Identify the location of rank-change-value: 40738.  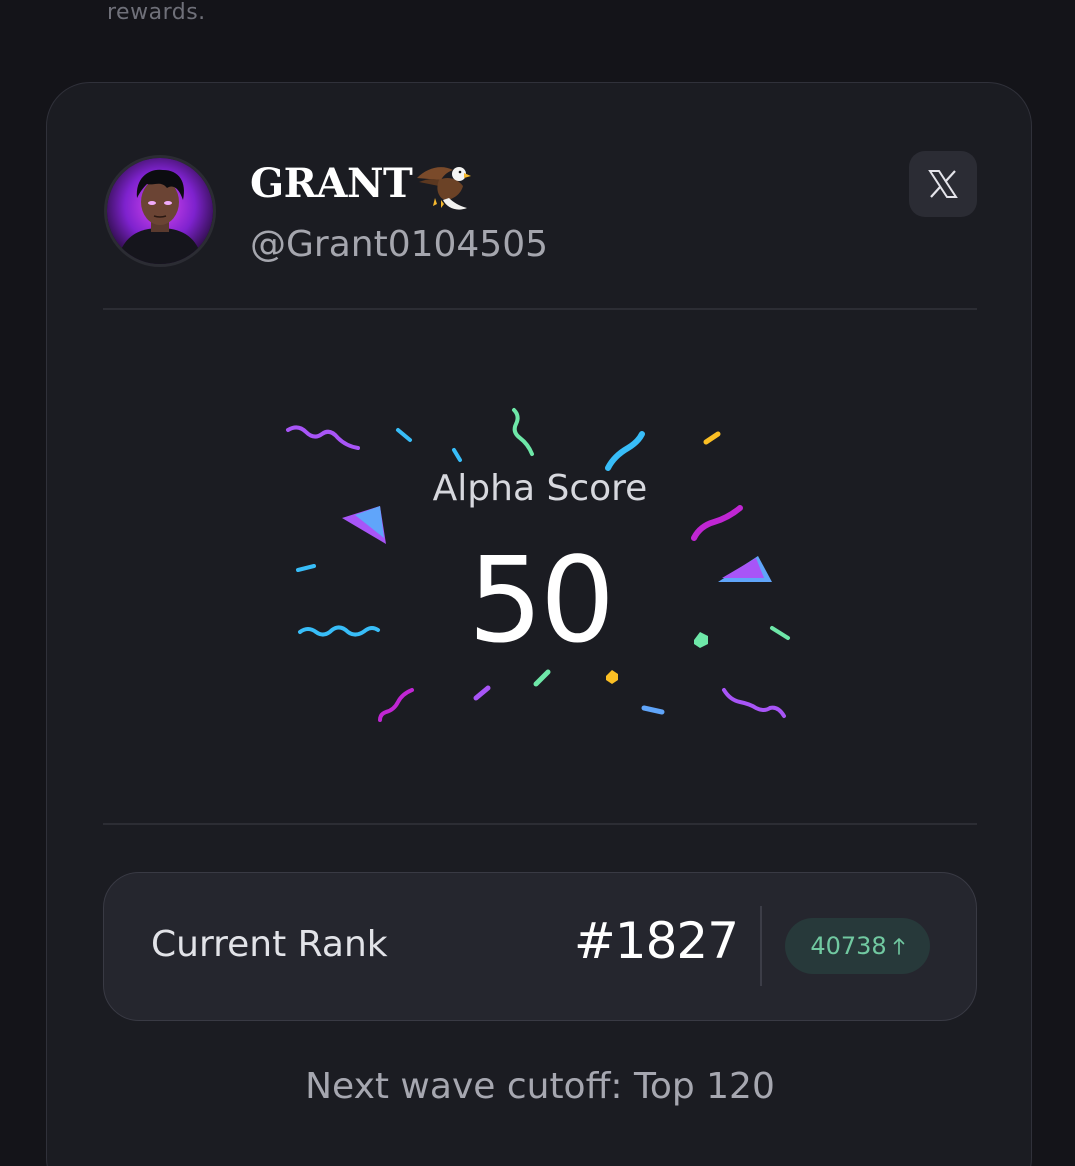
(848, 946).